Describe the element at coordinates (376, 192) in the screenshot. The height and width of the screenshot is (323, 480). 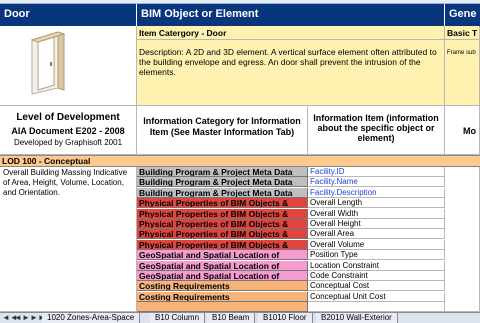
I see `info-item-cell: Facility.Description` at that location.